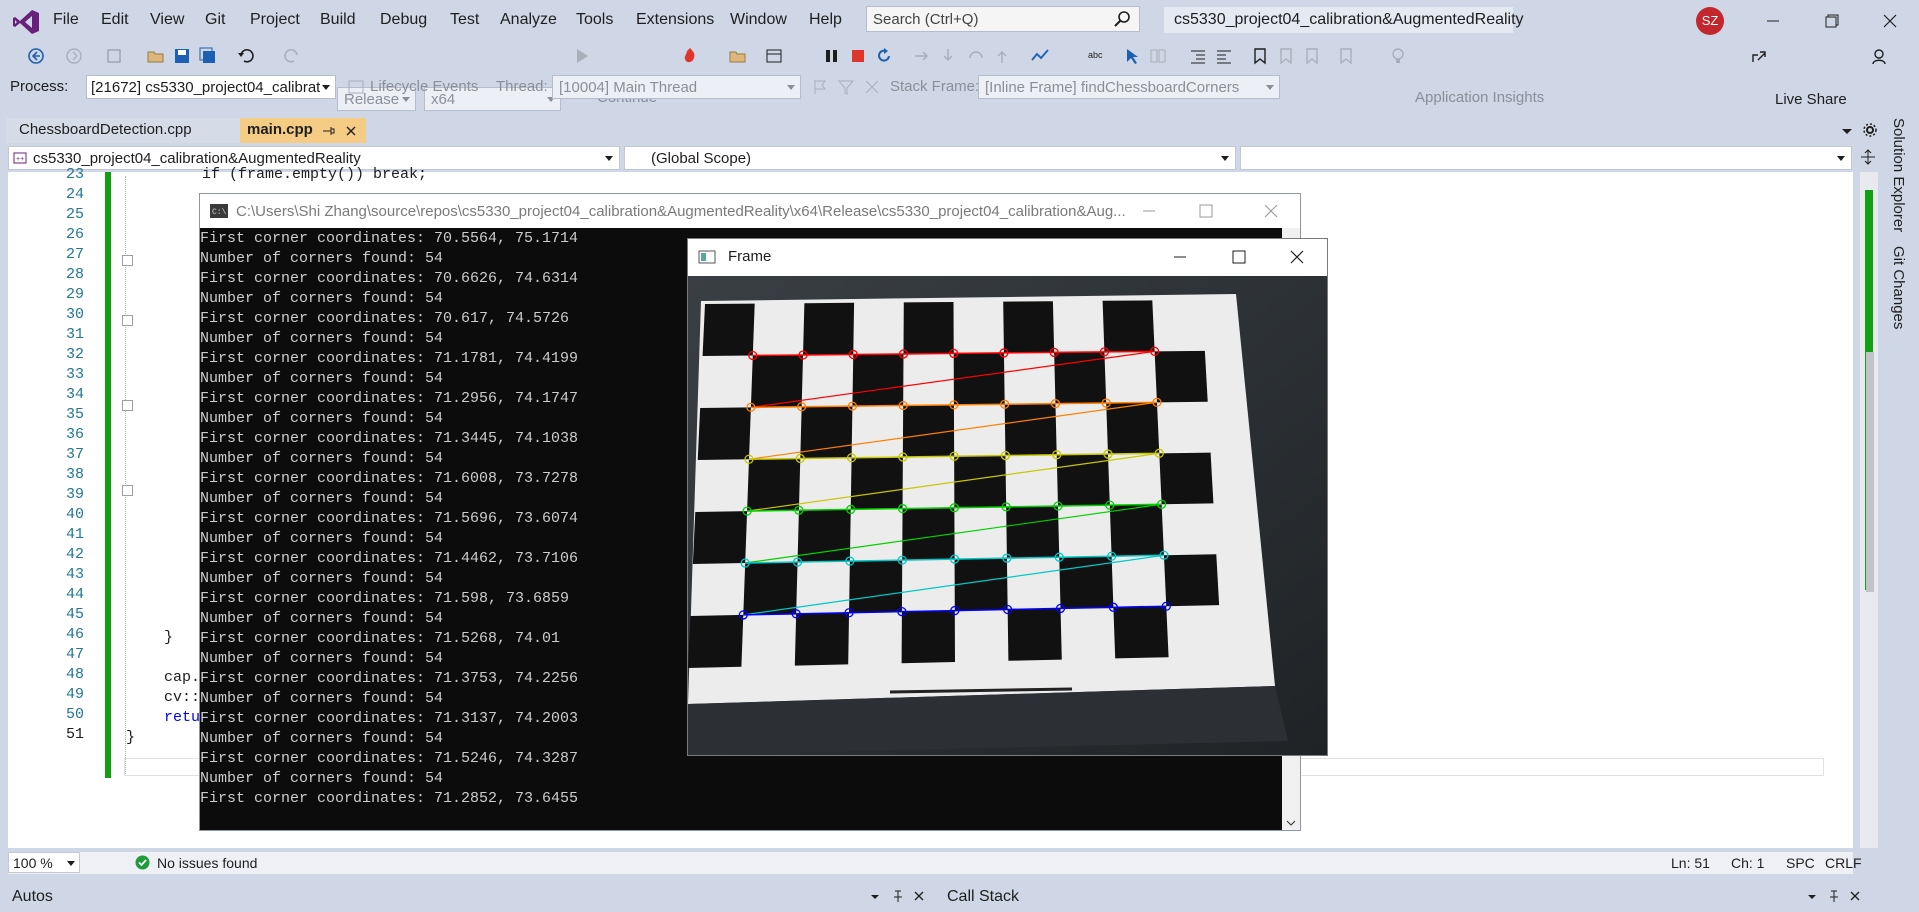 Image resolution: width=1919 pixels, height=912 pixels. Describe the element at coordinates (1881, 56) in the screenshot. I see `feedback-icon` at that location.